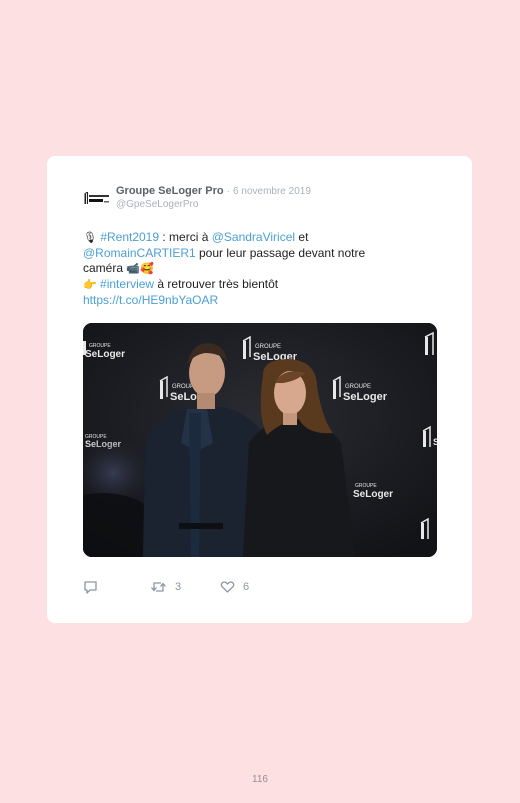 The width and height of the screenshot is (520, 803). I want to click on like-count: 6, so click(246, 587).